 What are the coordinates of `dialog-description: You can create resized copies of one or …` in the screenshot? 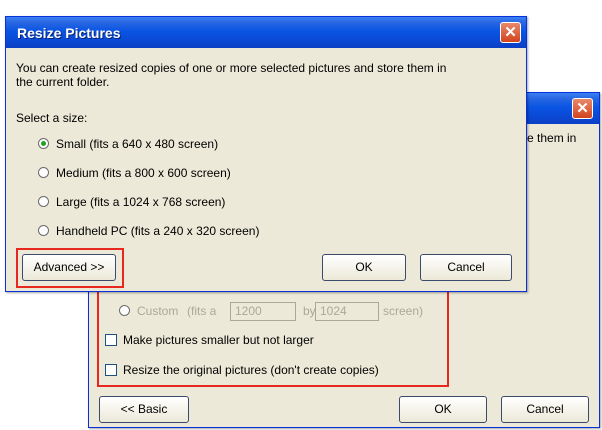 It's located at (268, 75).